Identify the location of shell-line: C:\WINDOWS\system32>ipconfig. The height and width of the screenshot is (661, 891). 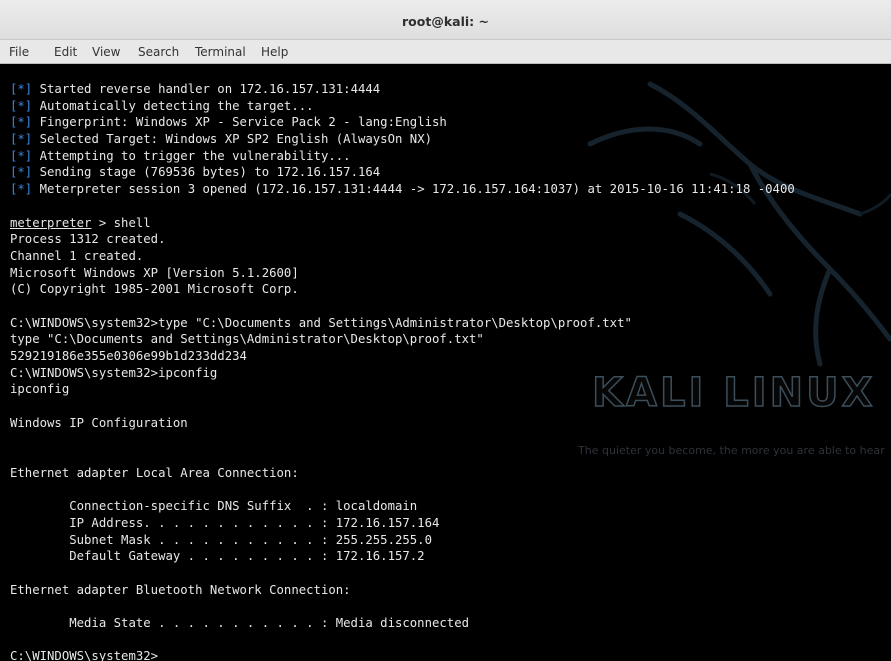
(114, 372).